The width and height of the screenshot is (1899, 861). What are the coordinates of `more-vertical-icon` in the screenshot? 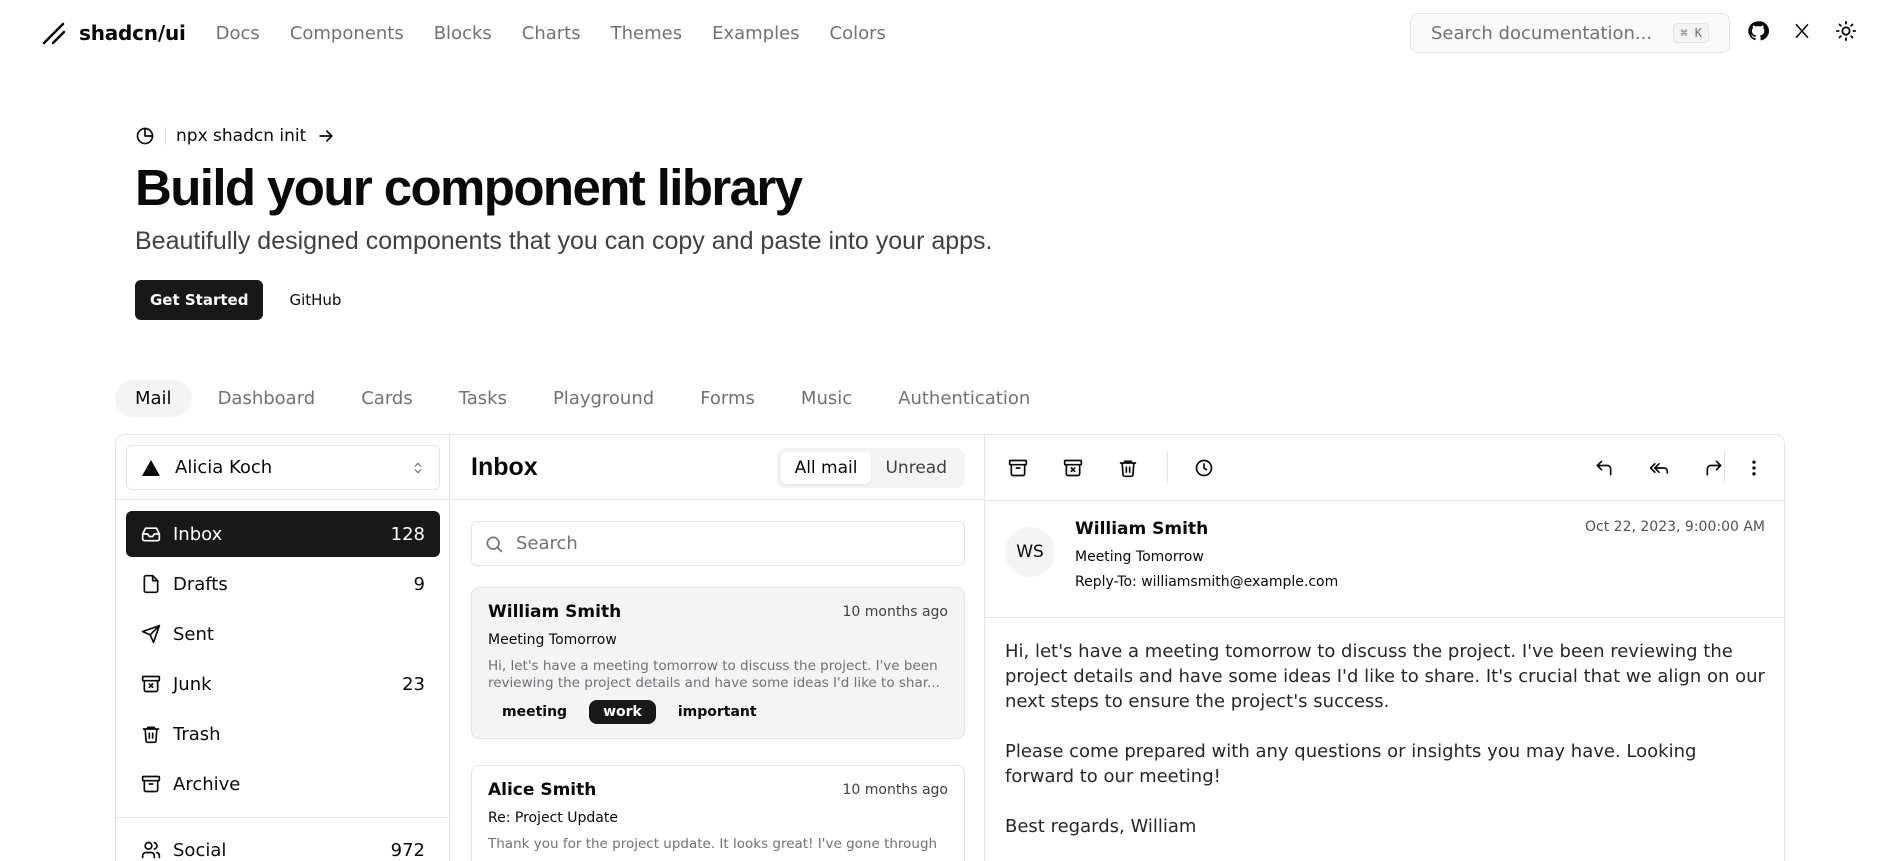 It's located at (1754, 468).